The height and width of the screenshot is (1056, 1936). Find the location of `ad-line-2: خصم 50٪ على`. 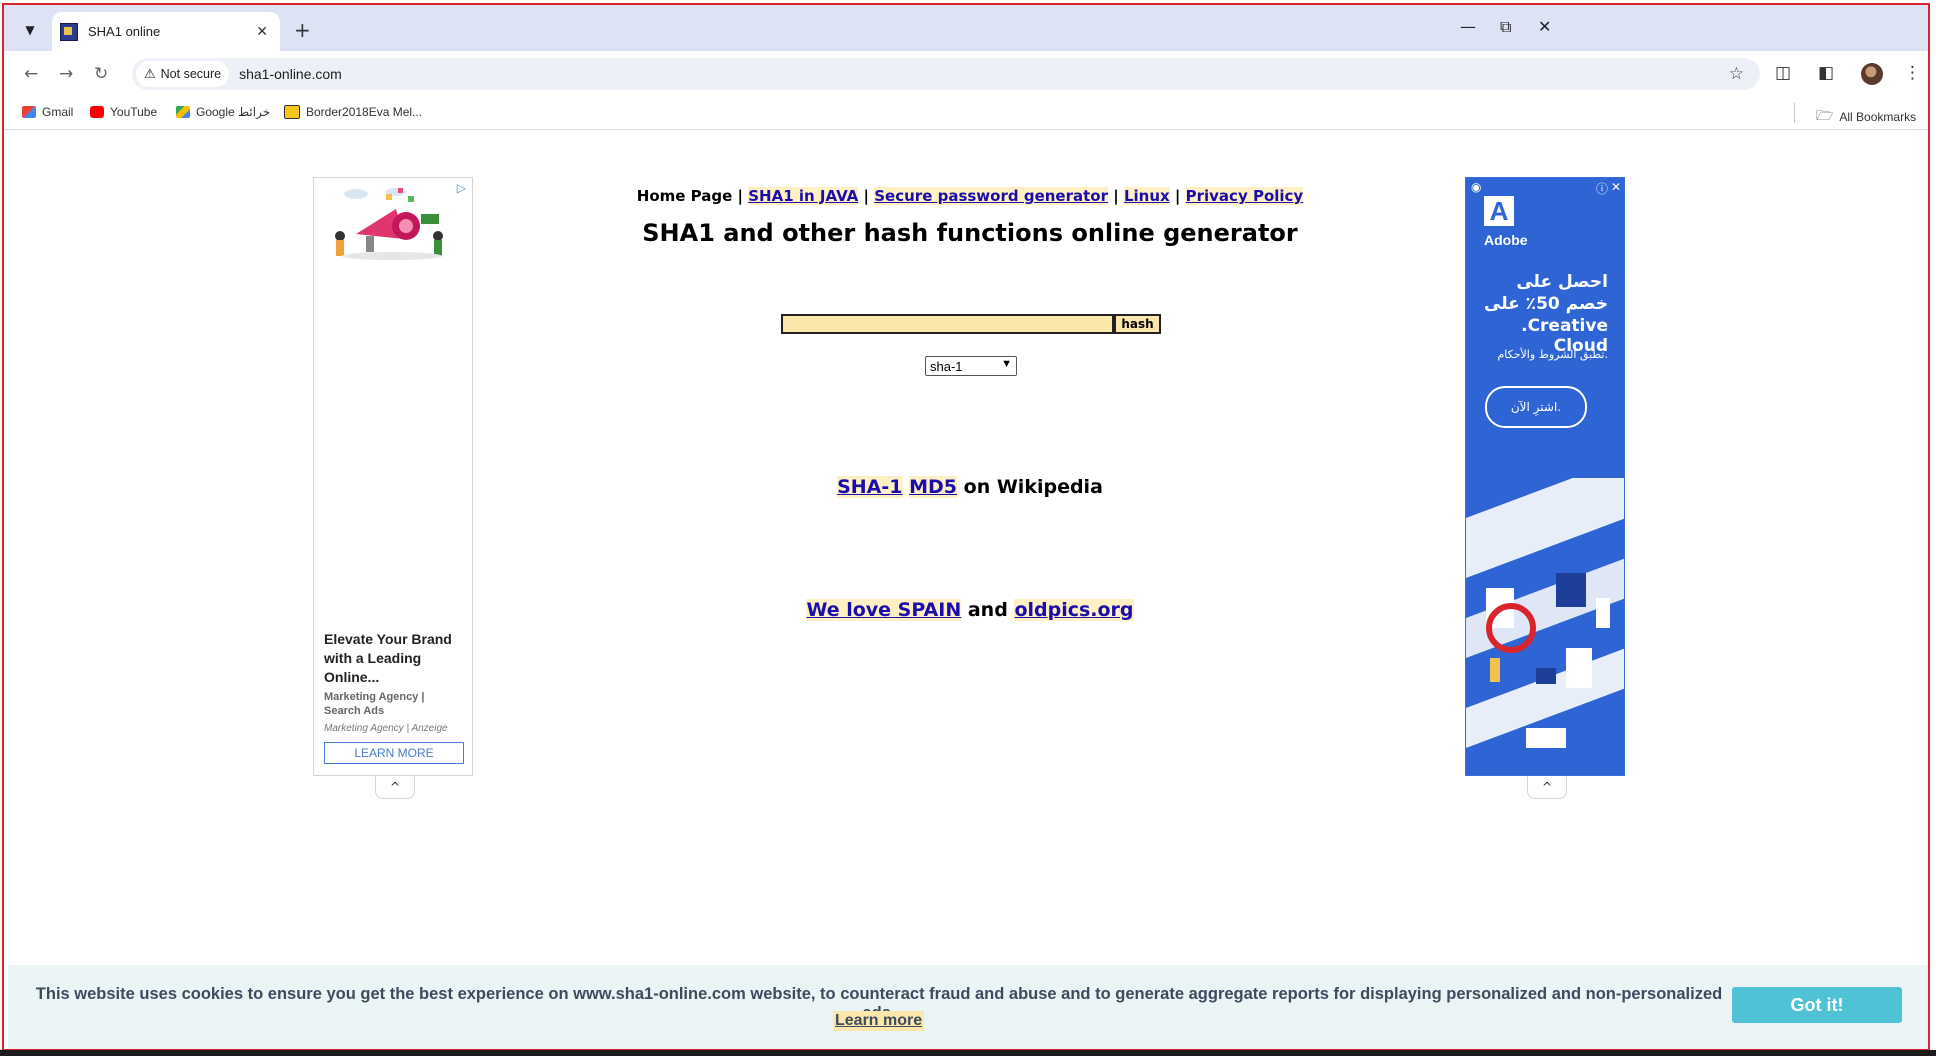

ad-line-2: خصم 50٪ على is located at coordinates (1546, 304).